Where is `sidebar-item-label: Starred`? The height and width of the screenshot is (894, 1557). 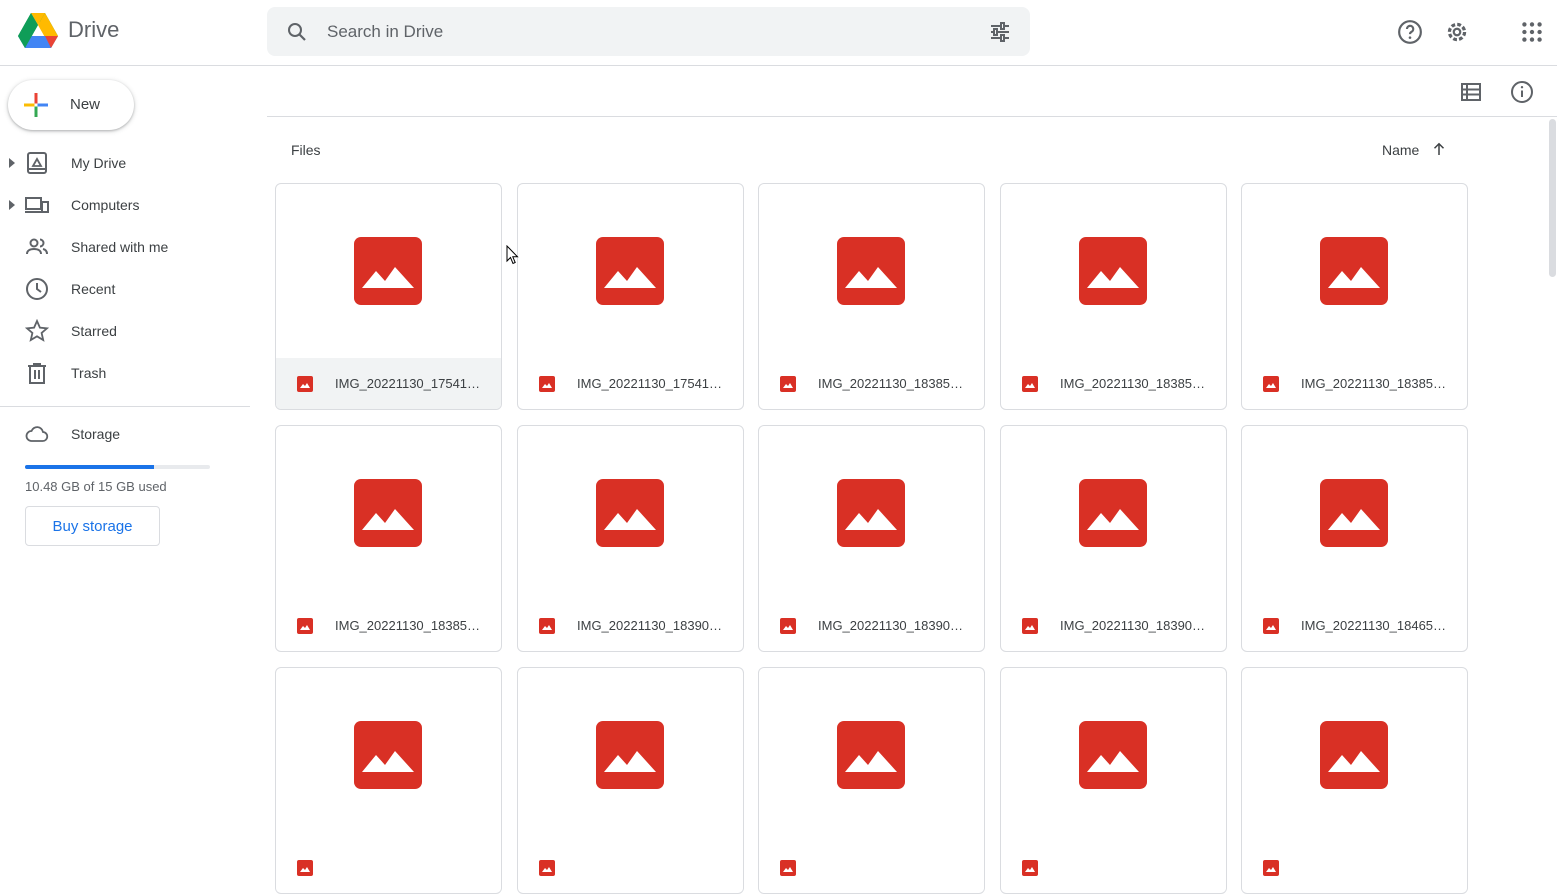 sidebar-item-label: Starred is located at coordinates (94, 331).